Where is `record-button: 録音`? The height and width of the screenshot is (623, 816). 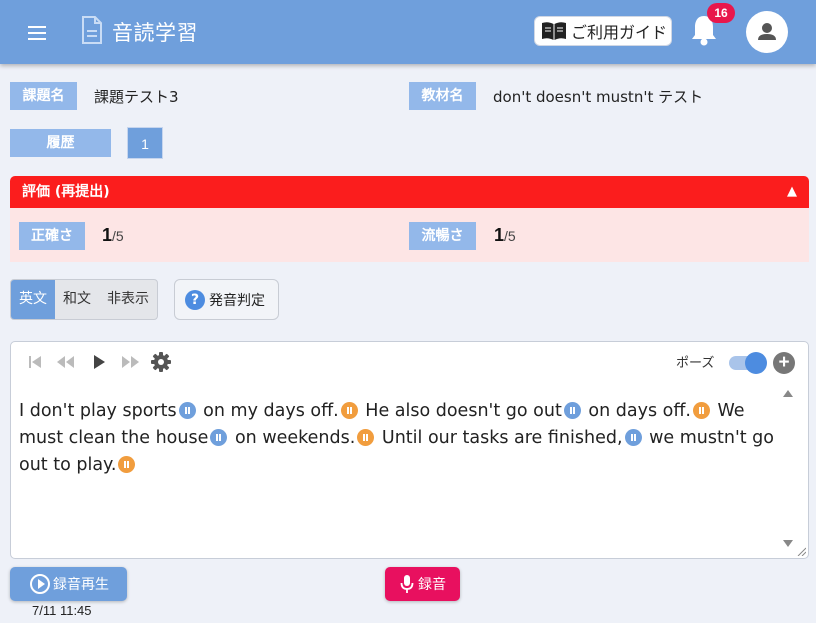
record-button: 録音 is located at coordinates (422, 584).